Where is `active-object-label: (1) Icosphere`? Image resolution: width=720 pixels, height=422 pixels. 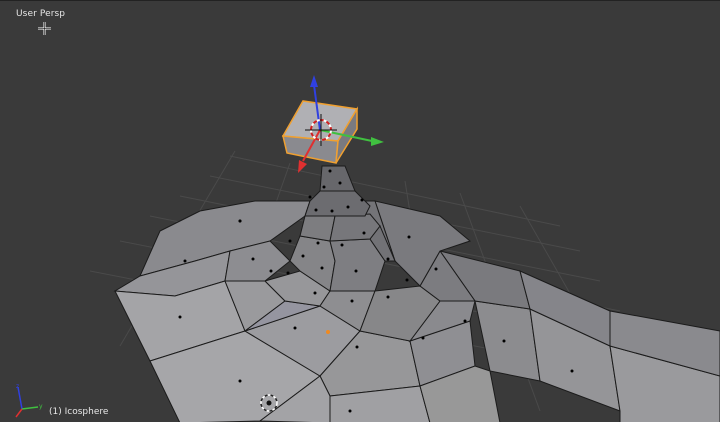 active-object-label: (1) Icosphere is located at coordinates (79, 412).